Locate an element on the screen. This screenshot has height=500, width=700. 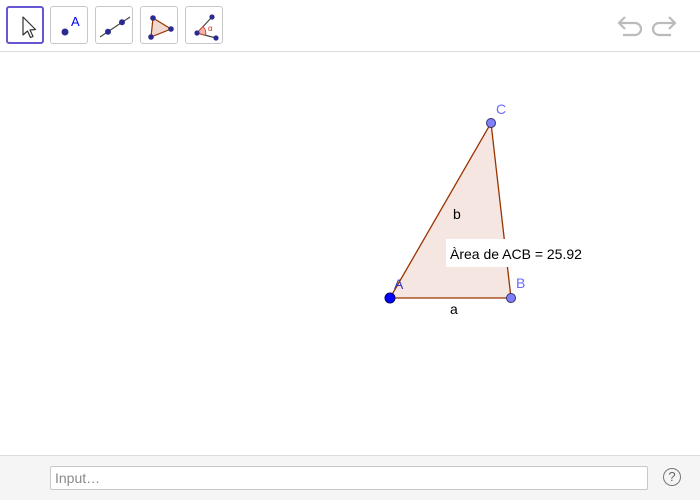
toolbar: A α is located at coordinates (350, 26).